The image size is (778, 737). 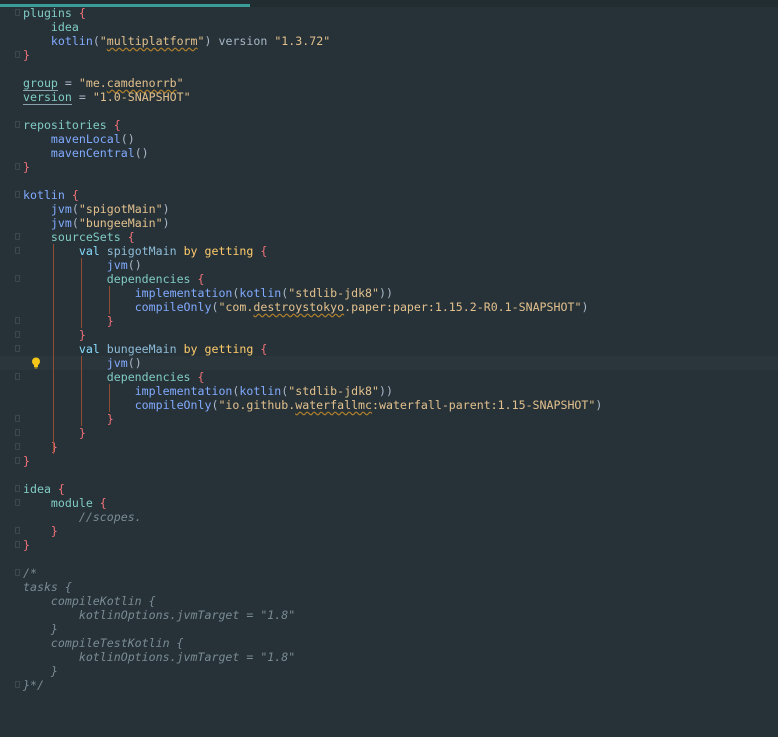 I want to click on code-line: mavenLocal(), so click(x=389, y=139).